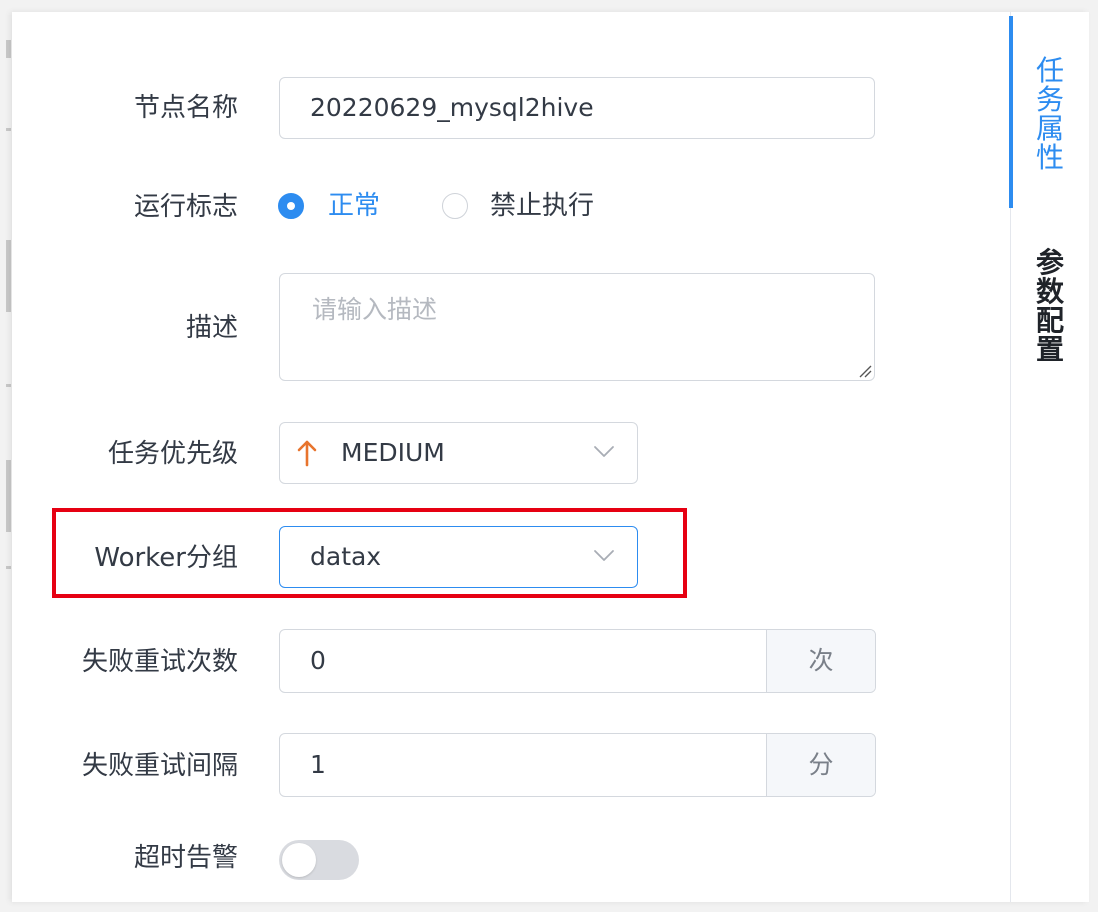 This screenshot has height=912, width=1098. What do you see at coordinates (549, 6) in the screenshot?
I see `window-top-edge` at bounding box center [549, 6].